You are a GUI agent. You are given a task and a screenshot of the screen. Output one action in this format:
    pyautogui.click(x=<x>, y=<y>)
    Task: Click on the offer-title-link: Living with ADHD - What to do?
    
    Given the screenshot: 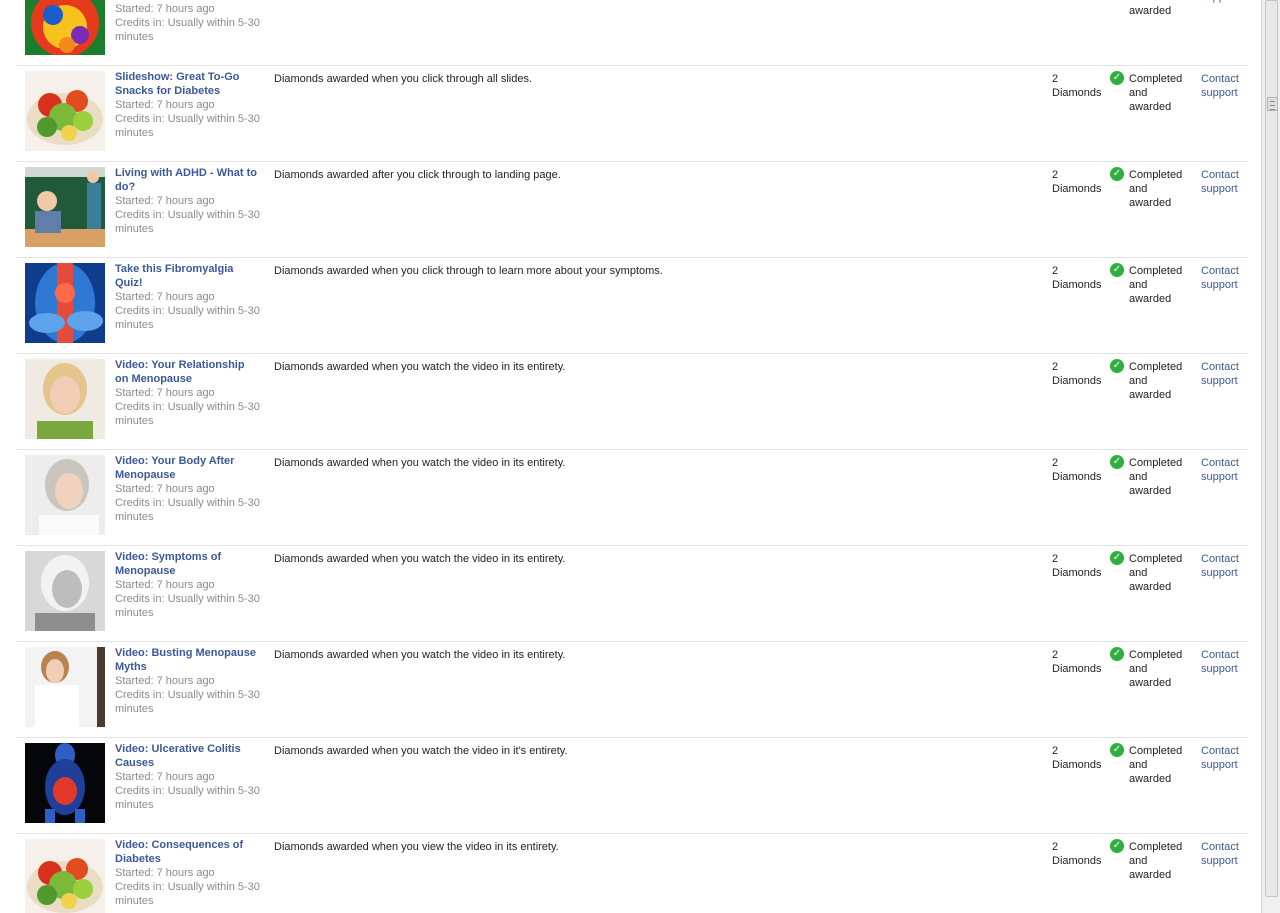 What is the action you would take?
    pyautogui.click(x=187, y=180)
    